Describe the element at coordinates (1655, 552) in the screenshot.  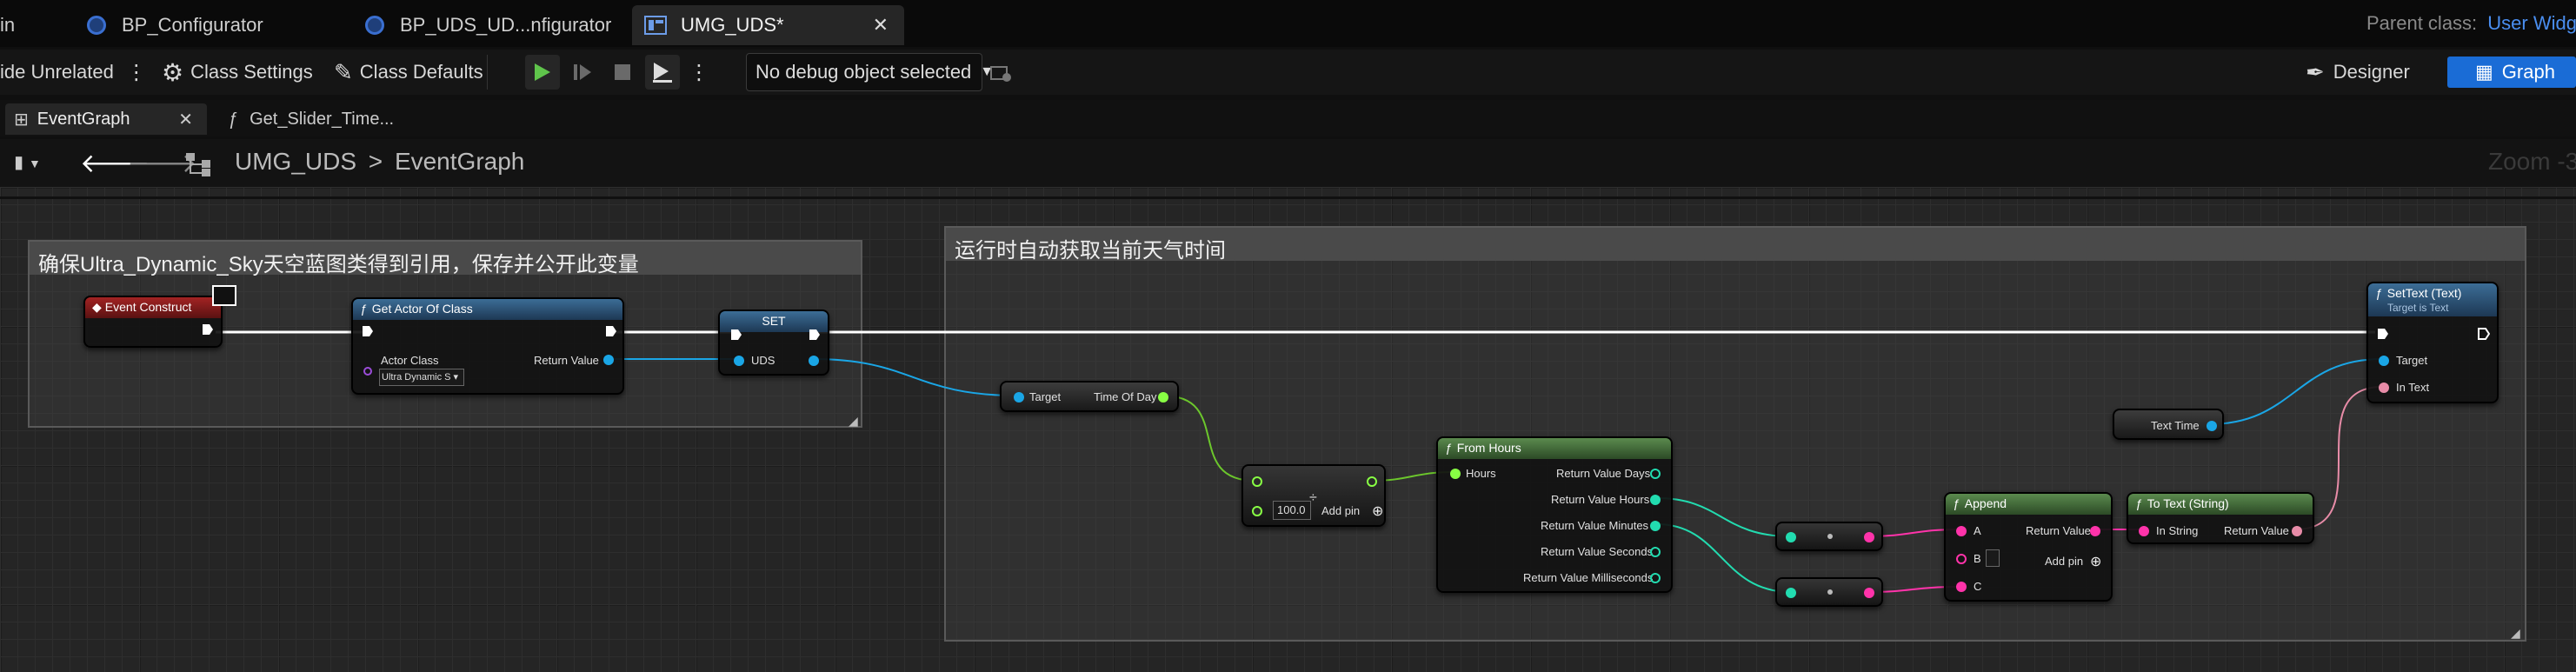
I see `seconds-out-pin` at that location.